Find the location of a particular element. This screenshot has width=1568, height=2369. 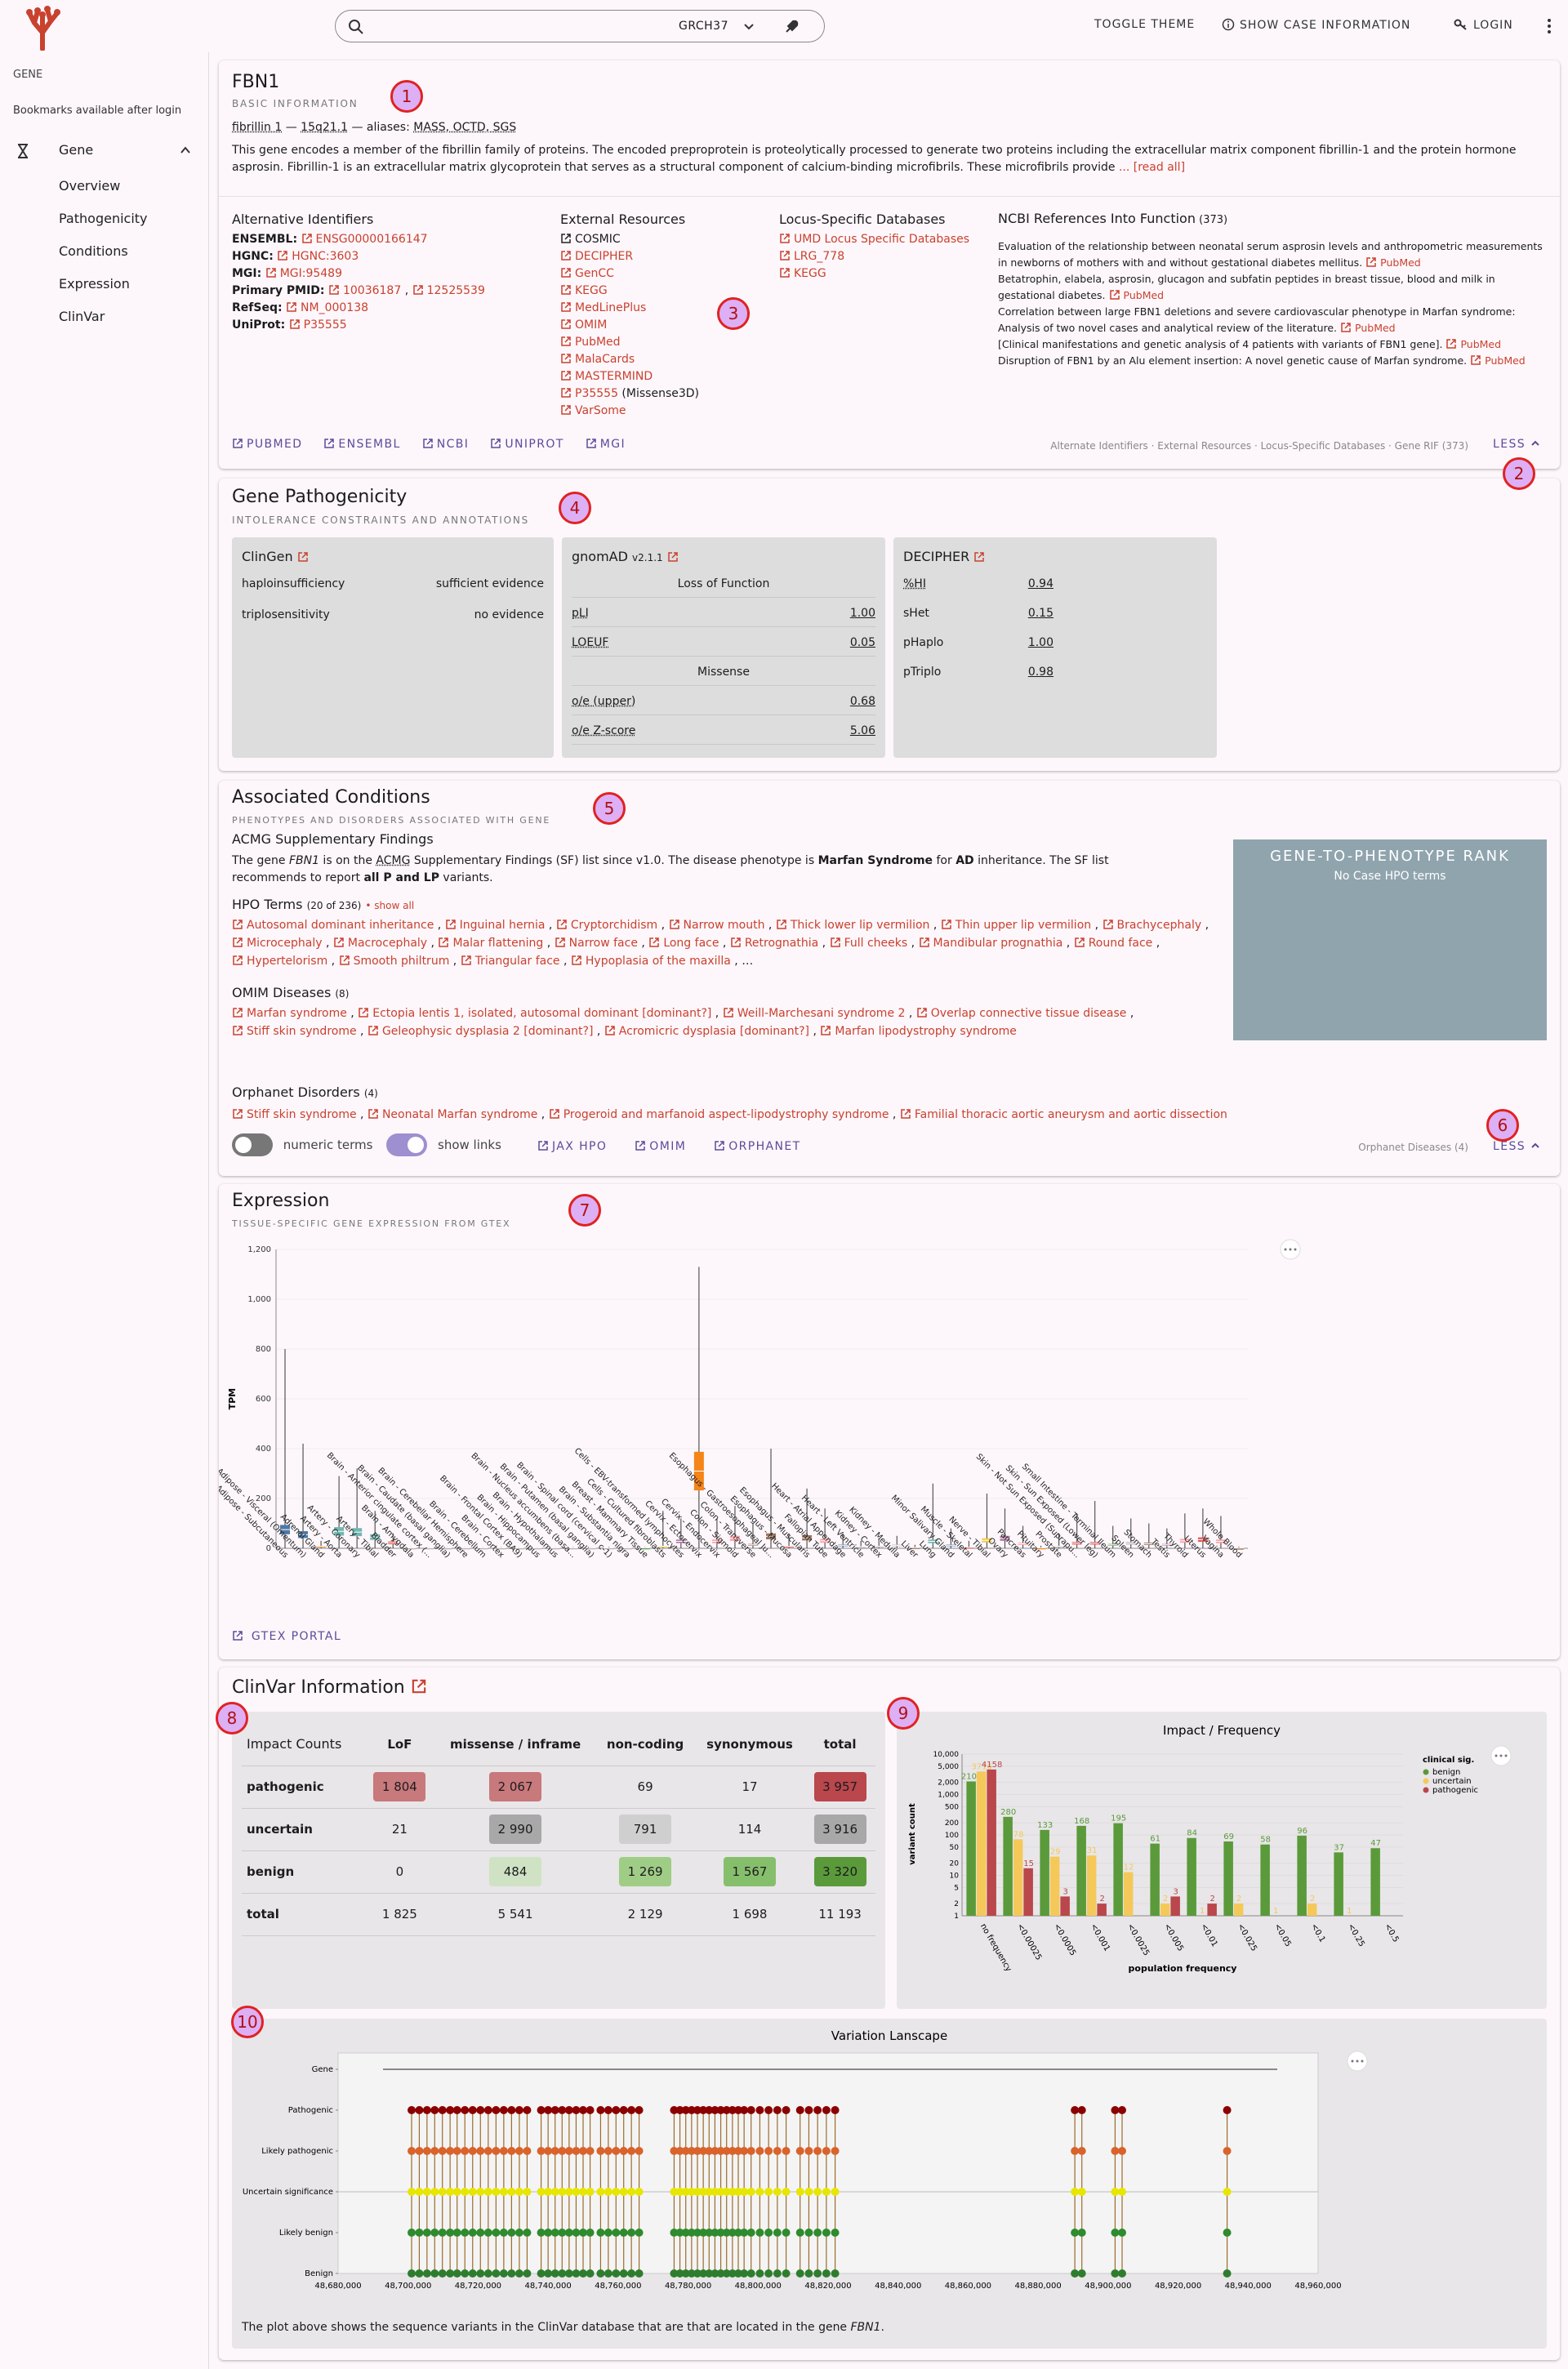

term-link: Stiff skin syndrome is located at coordinates (302, 1031).